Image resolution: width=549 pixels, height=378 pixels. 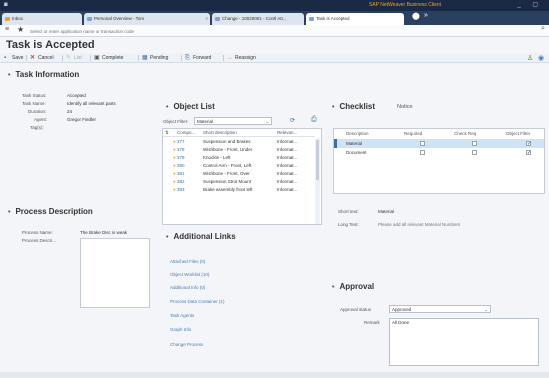 What do you see at coordinates (197, 301) in the screenshot?
I see `link-process-data-container: Process Data Container (1)` at bounding box center [197, 301].